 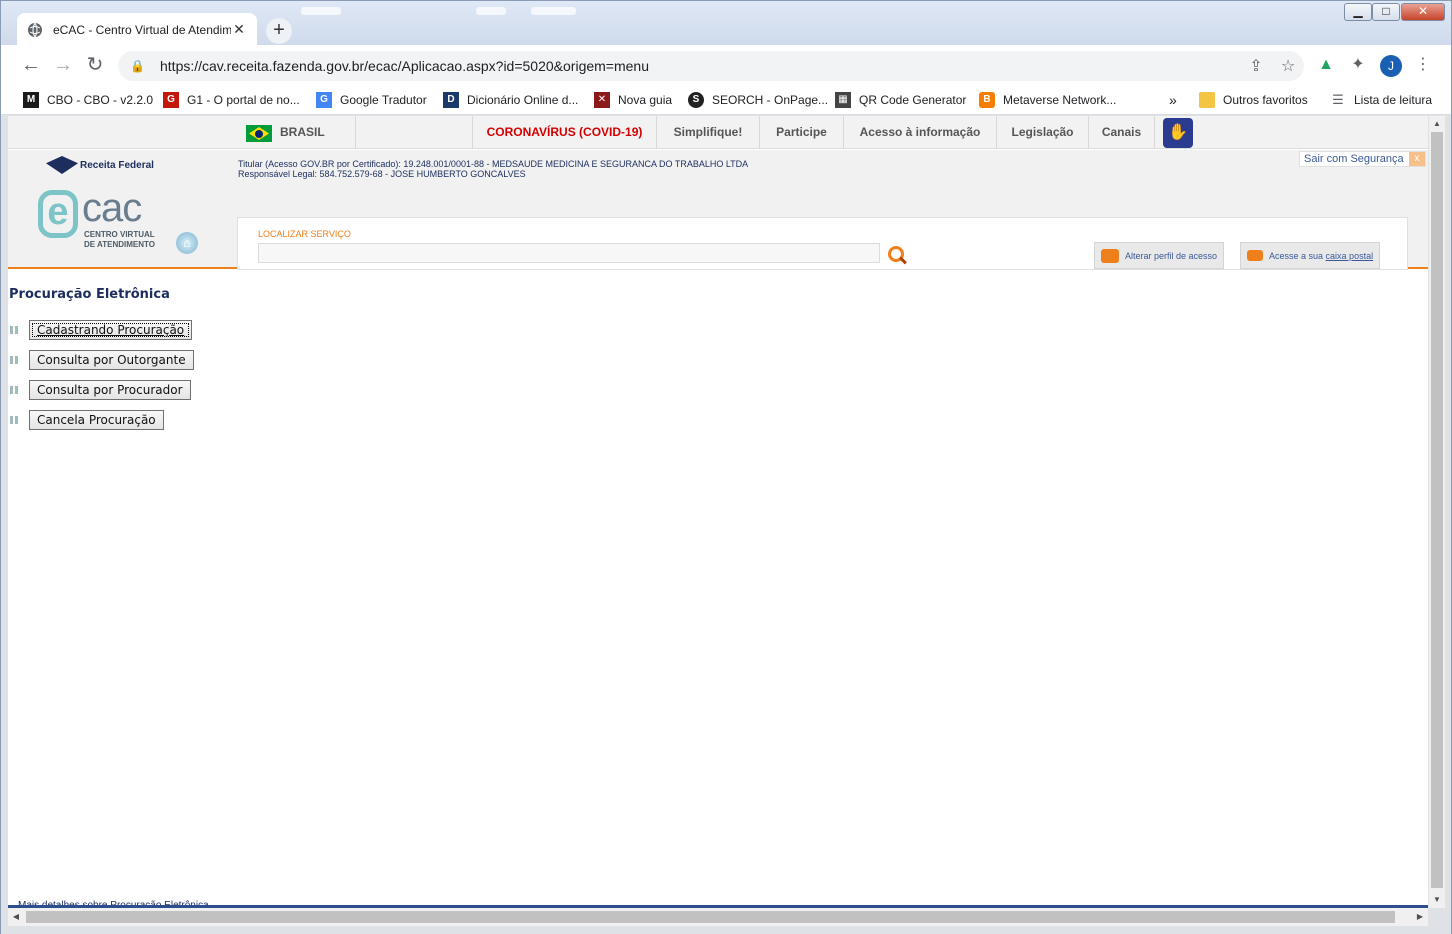 I want to click on change-profile-label: Alterar perfil de acesso, so click(x=1171, y=255).